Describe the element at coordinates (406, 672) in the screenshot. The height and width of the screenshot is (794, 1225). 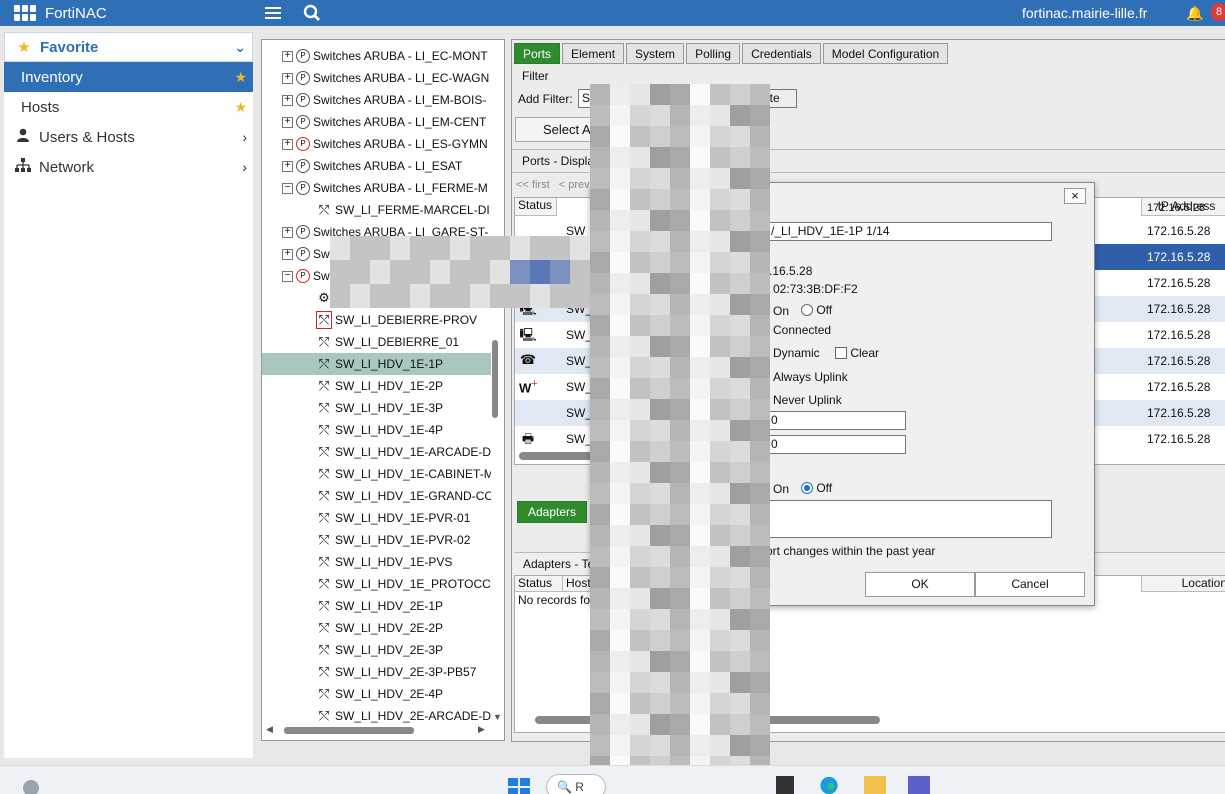
I see `tree-device-label: SW_LI_HDV_2E-3P-PB57` at that location.